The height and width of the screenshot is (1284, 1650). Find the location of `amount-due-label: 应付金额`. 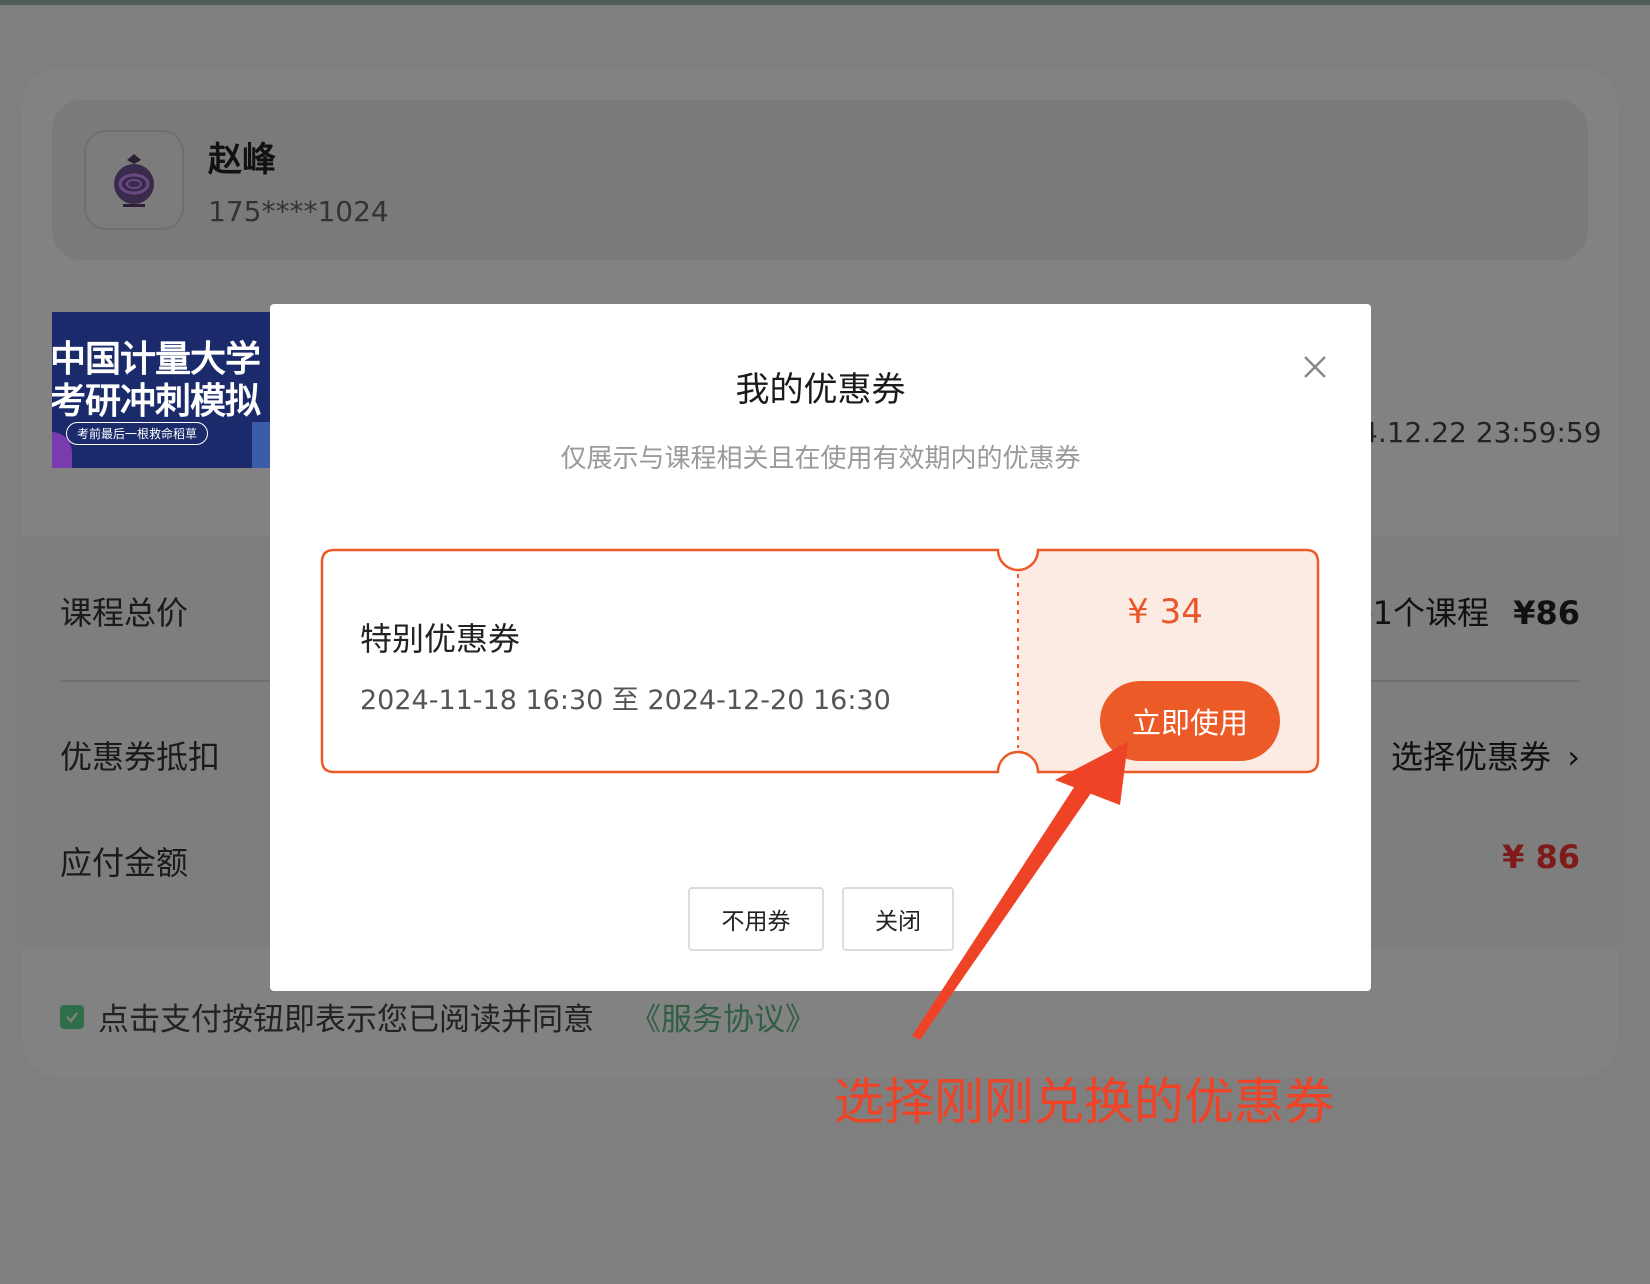

amount-due-label: 应付金额 is located at coordinates (124, 863).